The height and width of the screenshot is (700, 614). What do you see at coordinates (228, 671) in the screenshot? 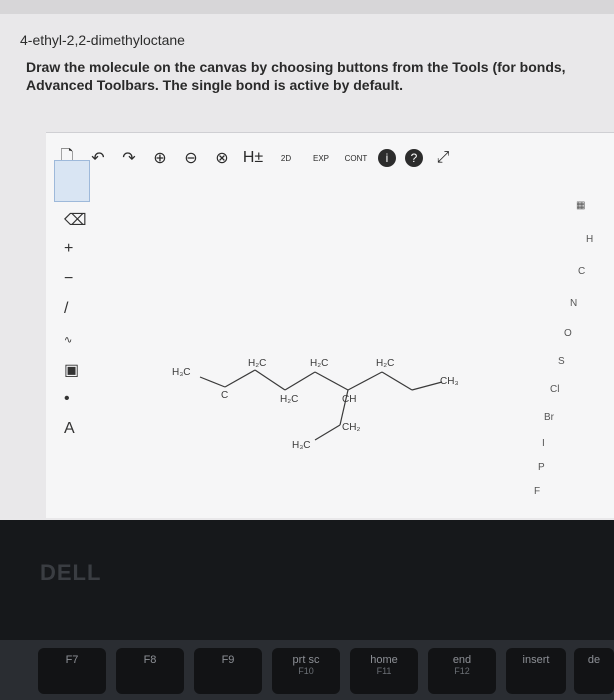
I see `key-f9: F9` at bounding box center [228, 671].